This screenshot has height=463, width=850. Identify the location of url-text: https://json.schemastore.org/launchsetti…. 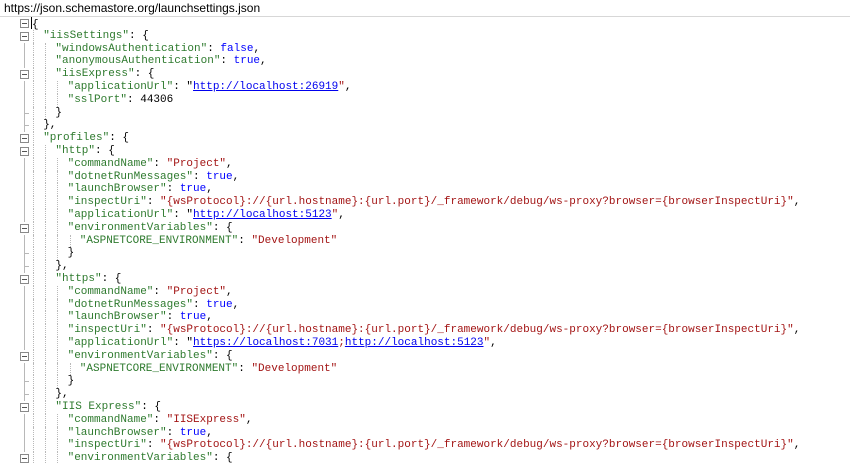
(132, 8).